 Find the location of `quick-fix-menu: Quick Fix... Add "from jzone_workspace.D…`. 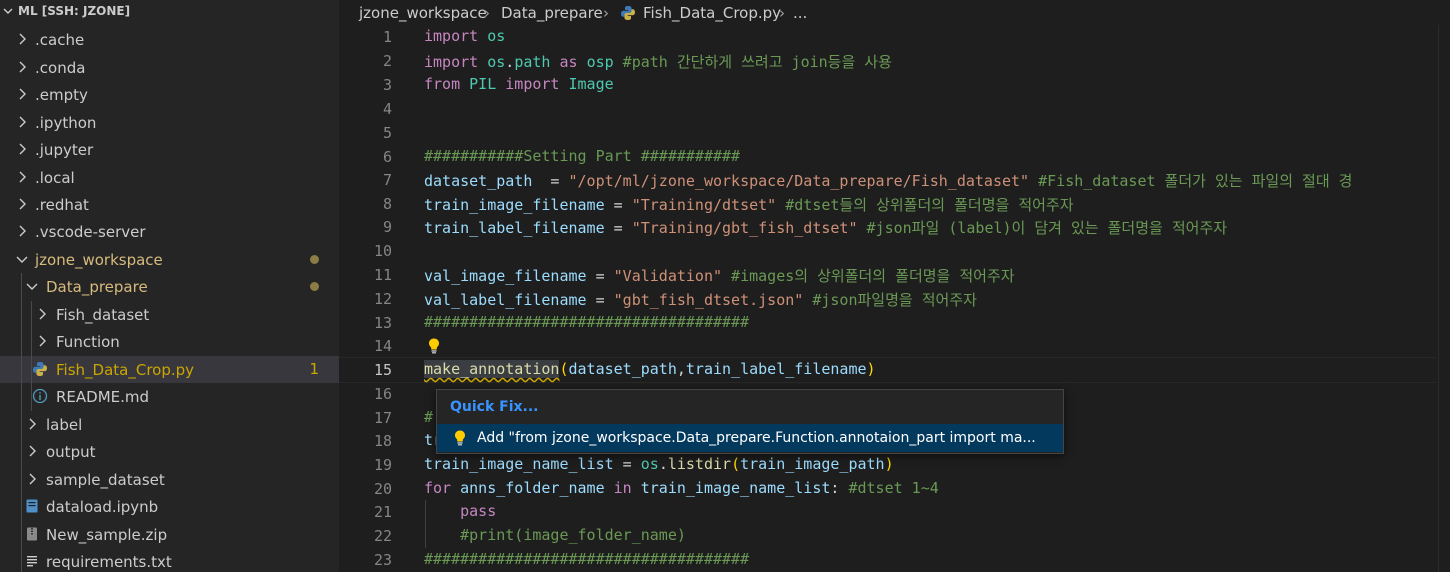

quick-fix-menu: Quick Fix... Add "from jzone_workspace.D… is located at coordinates (750, 421).